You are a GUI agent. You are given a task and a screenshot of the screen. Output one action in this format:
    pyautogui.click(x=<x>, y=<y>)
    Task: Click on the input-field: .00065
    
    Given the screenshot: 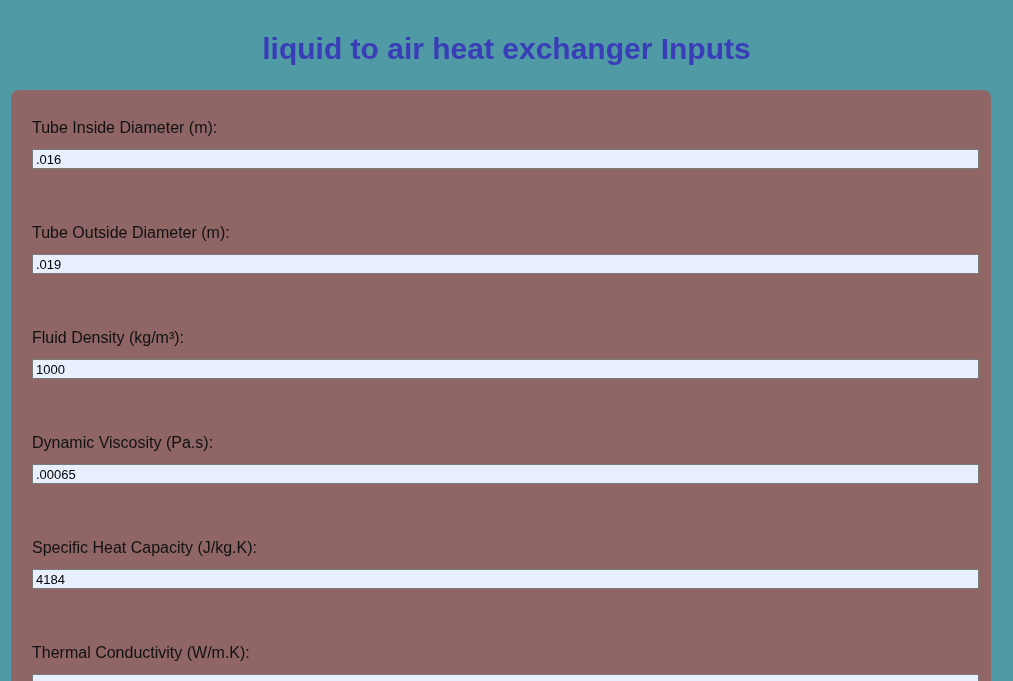 What is the action you would take?
    pyautogui.click(x=505, y=474)
    